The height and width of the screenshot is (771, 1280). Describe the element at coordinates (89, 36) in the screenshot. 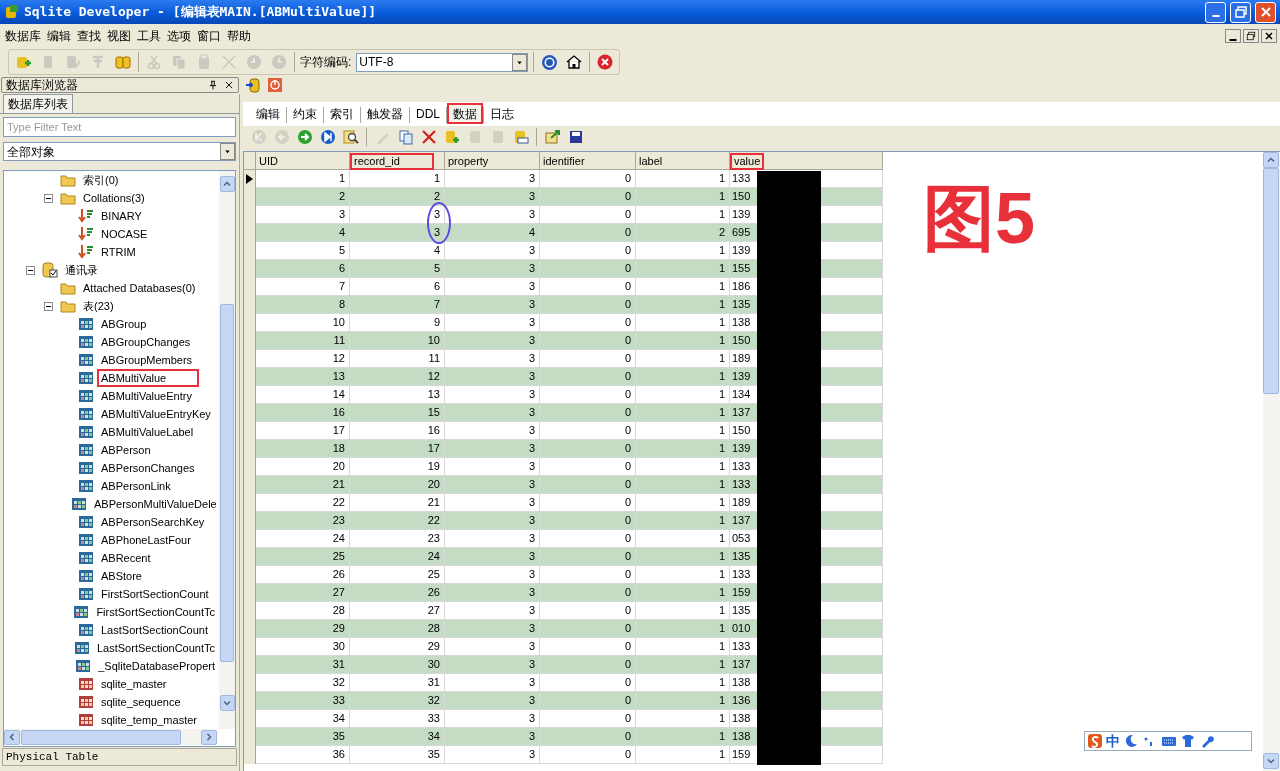

I see `menu-item: 查找` at that location.